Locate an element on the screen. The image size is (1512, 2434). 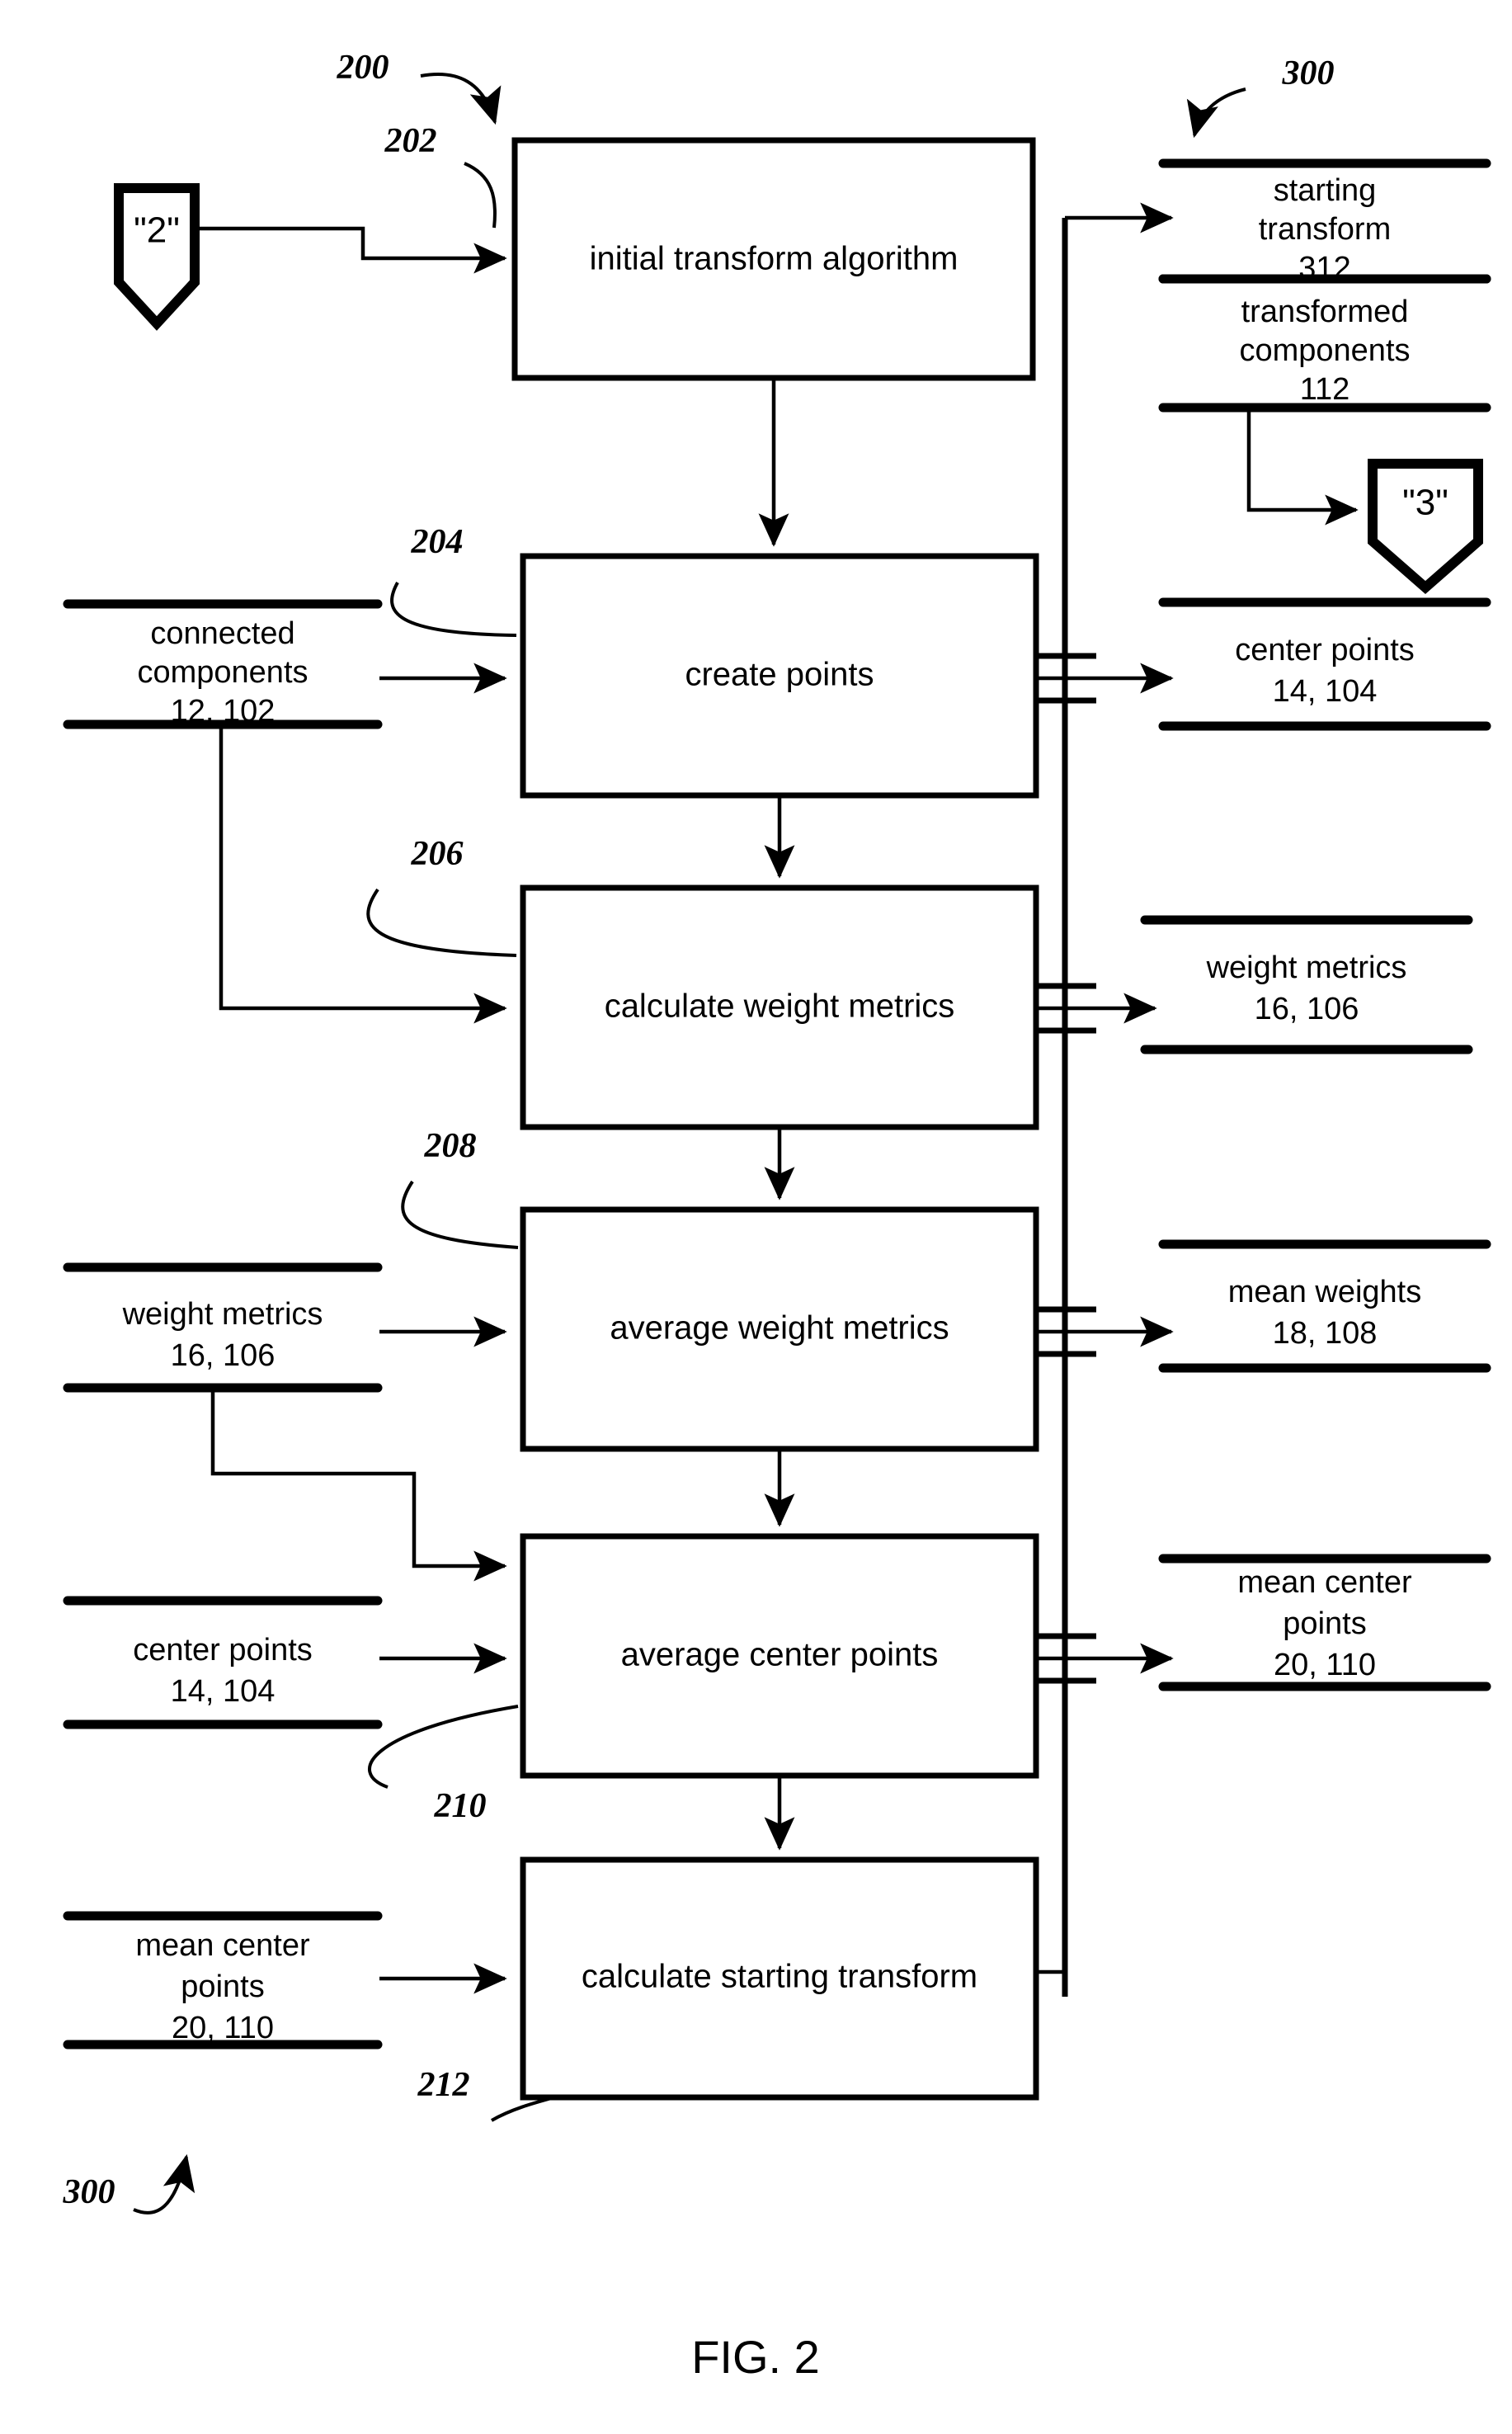
process-box-average-weight-metrics: average weight metrics is located at coordinates (779, 1329).